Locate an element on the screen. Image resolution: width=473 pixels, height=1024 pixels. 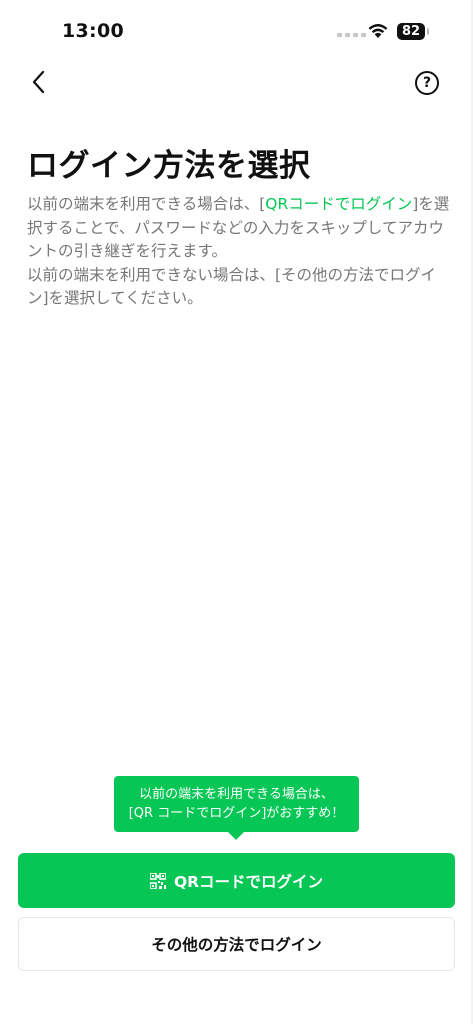
help-button: ? is located at coordinates (427, 83).